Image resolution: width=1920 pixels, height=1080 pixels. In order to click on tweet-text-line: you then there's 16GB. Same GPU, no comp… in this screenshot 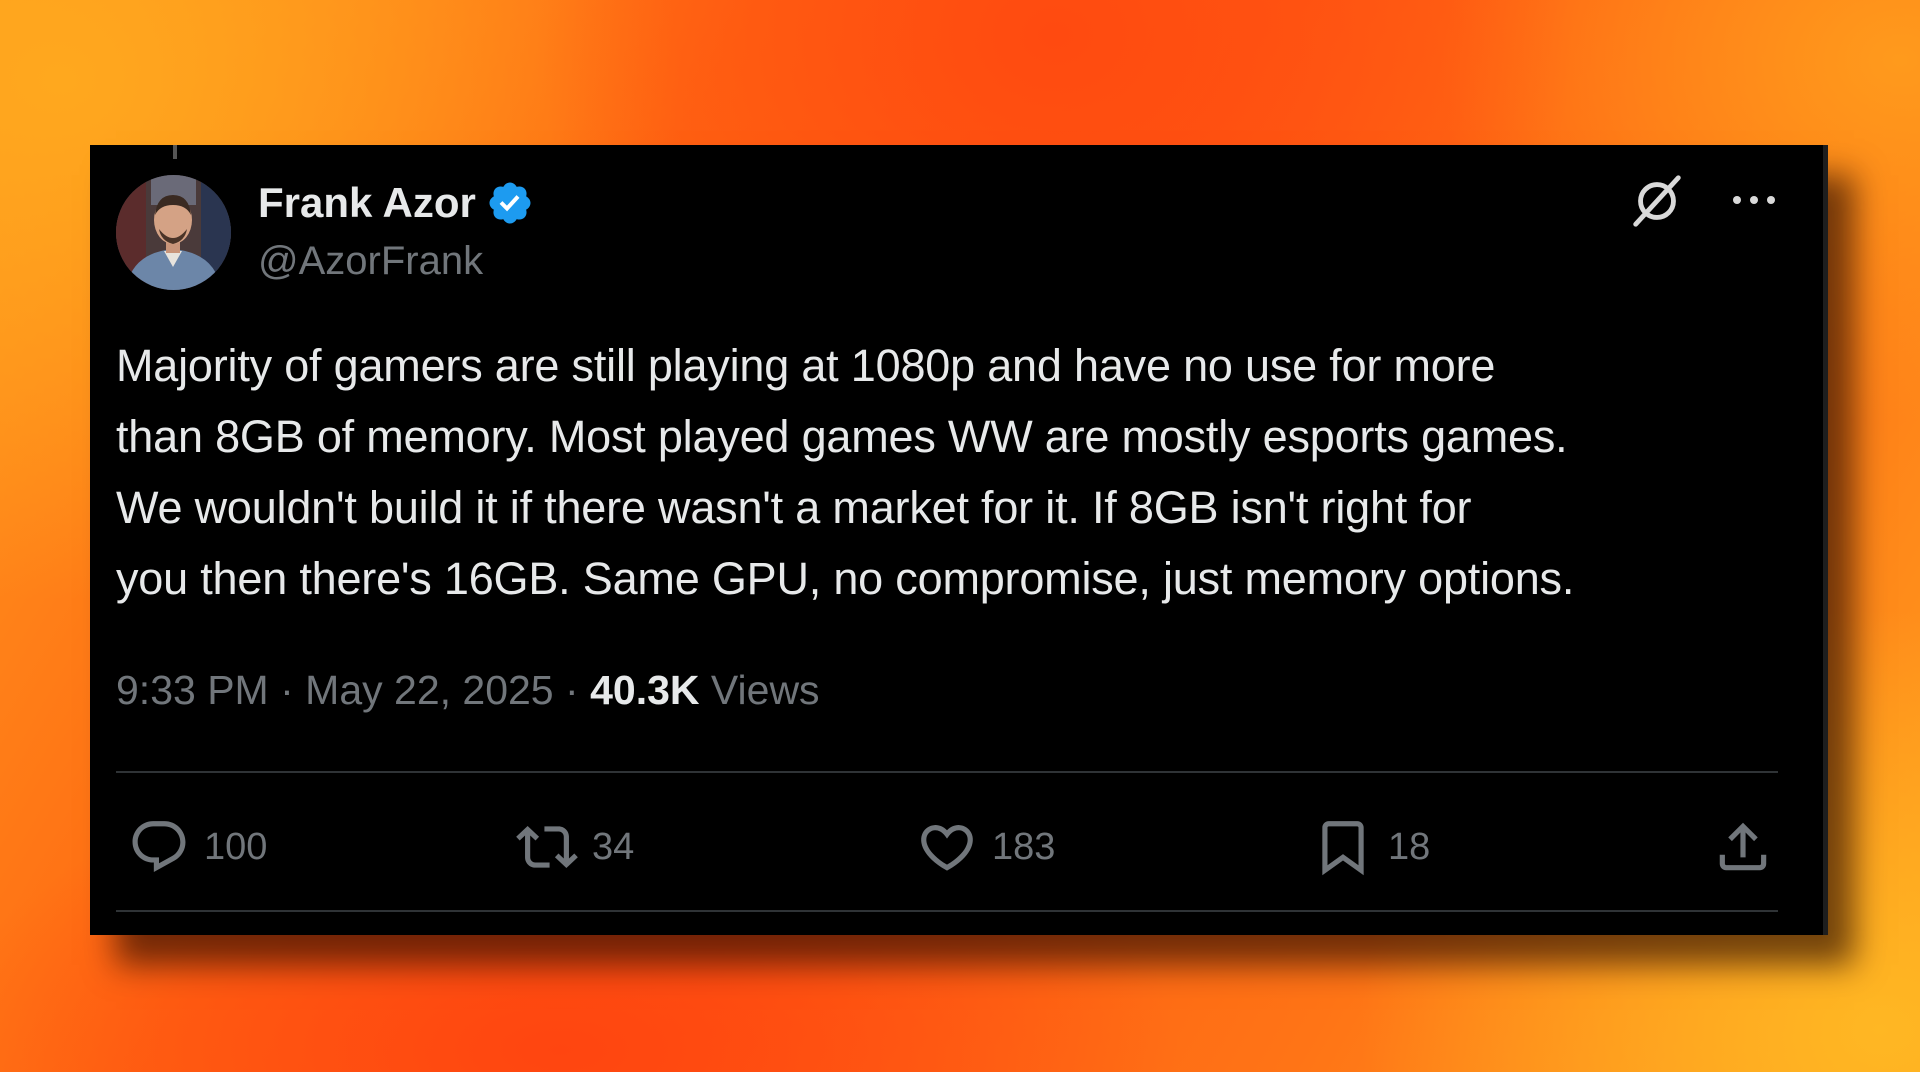, I will do `click(845, 578)`.